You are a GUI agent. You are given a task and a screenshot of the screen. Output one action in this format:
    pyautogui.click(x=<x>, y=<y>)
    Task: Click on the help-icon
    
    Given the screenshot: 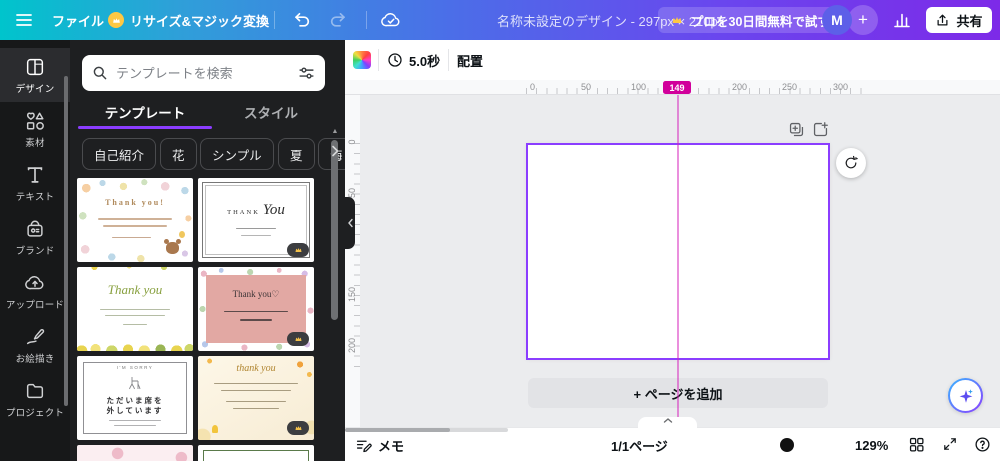 What is the action you would take?
    pyautogui.click(x=982, y=444)
    